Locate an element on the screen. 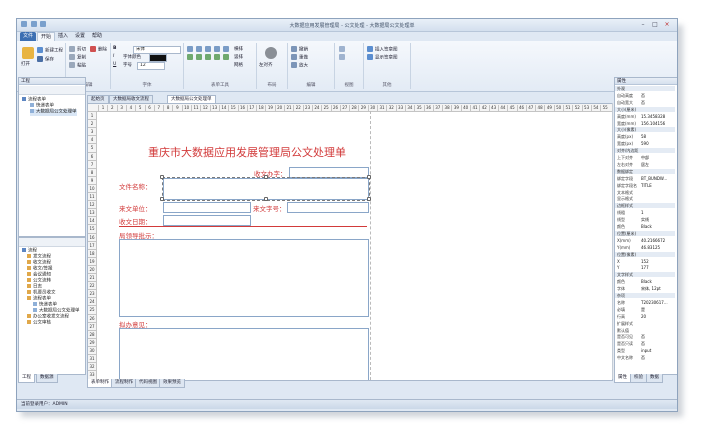 The image size is (719, 429). tab-form-design: 表单制作 is located at coordinates (100, 383).